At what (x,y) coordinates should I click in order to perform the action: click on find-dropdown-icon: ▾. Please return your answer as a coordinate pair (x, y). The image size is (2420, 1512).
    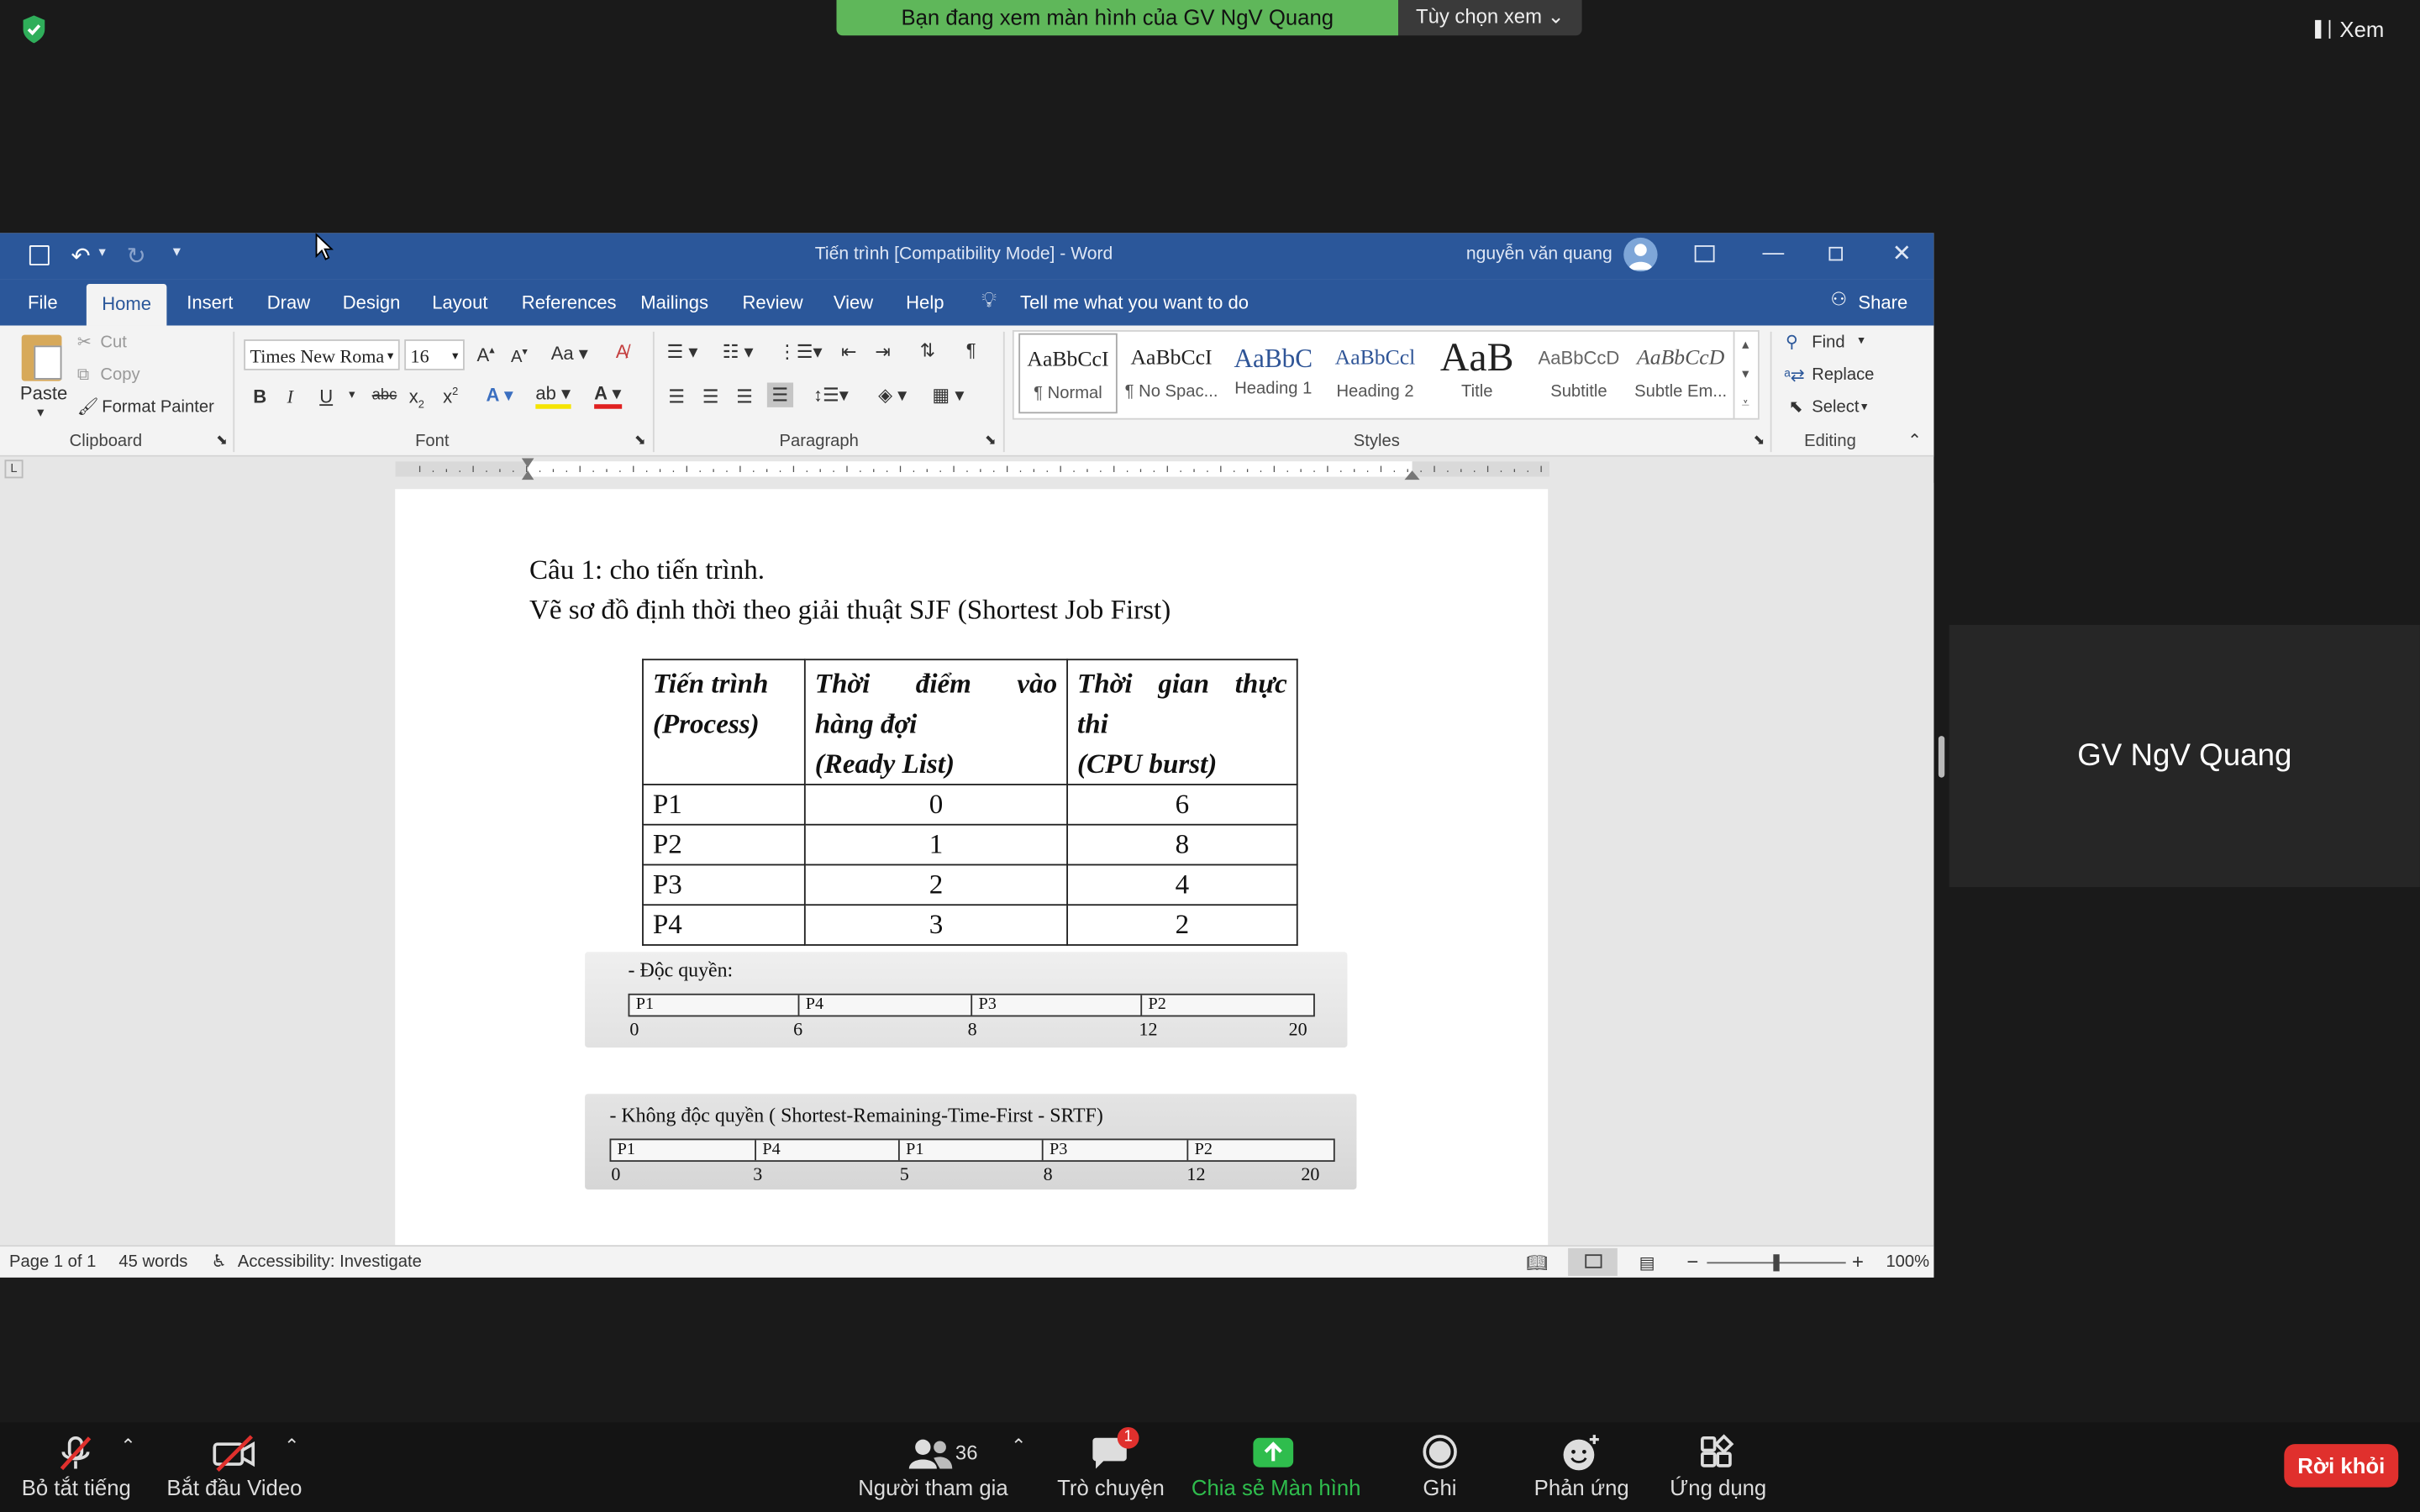
    Looking at the image, I should click on (1861, 340).